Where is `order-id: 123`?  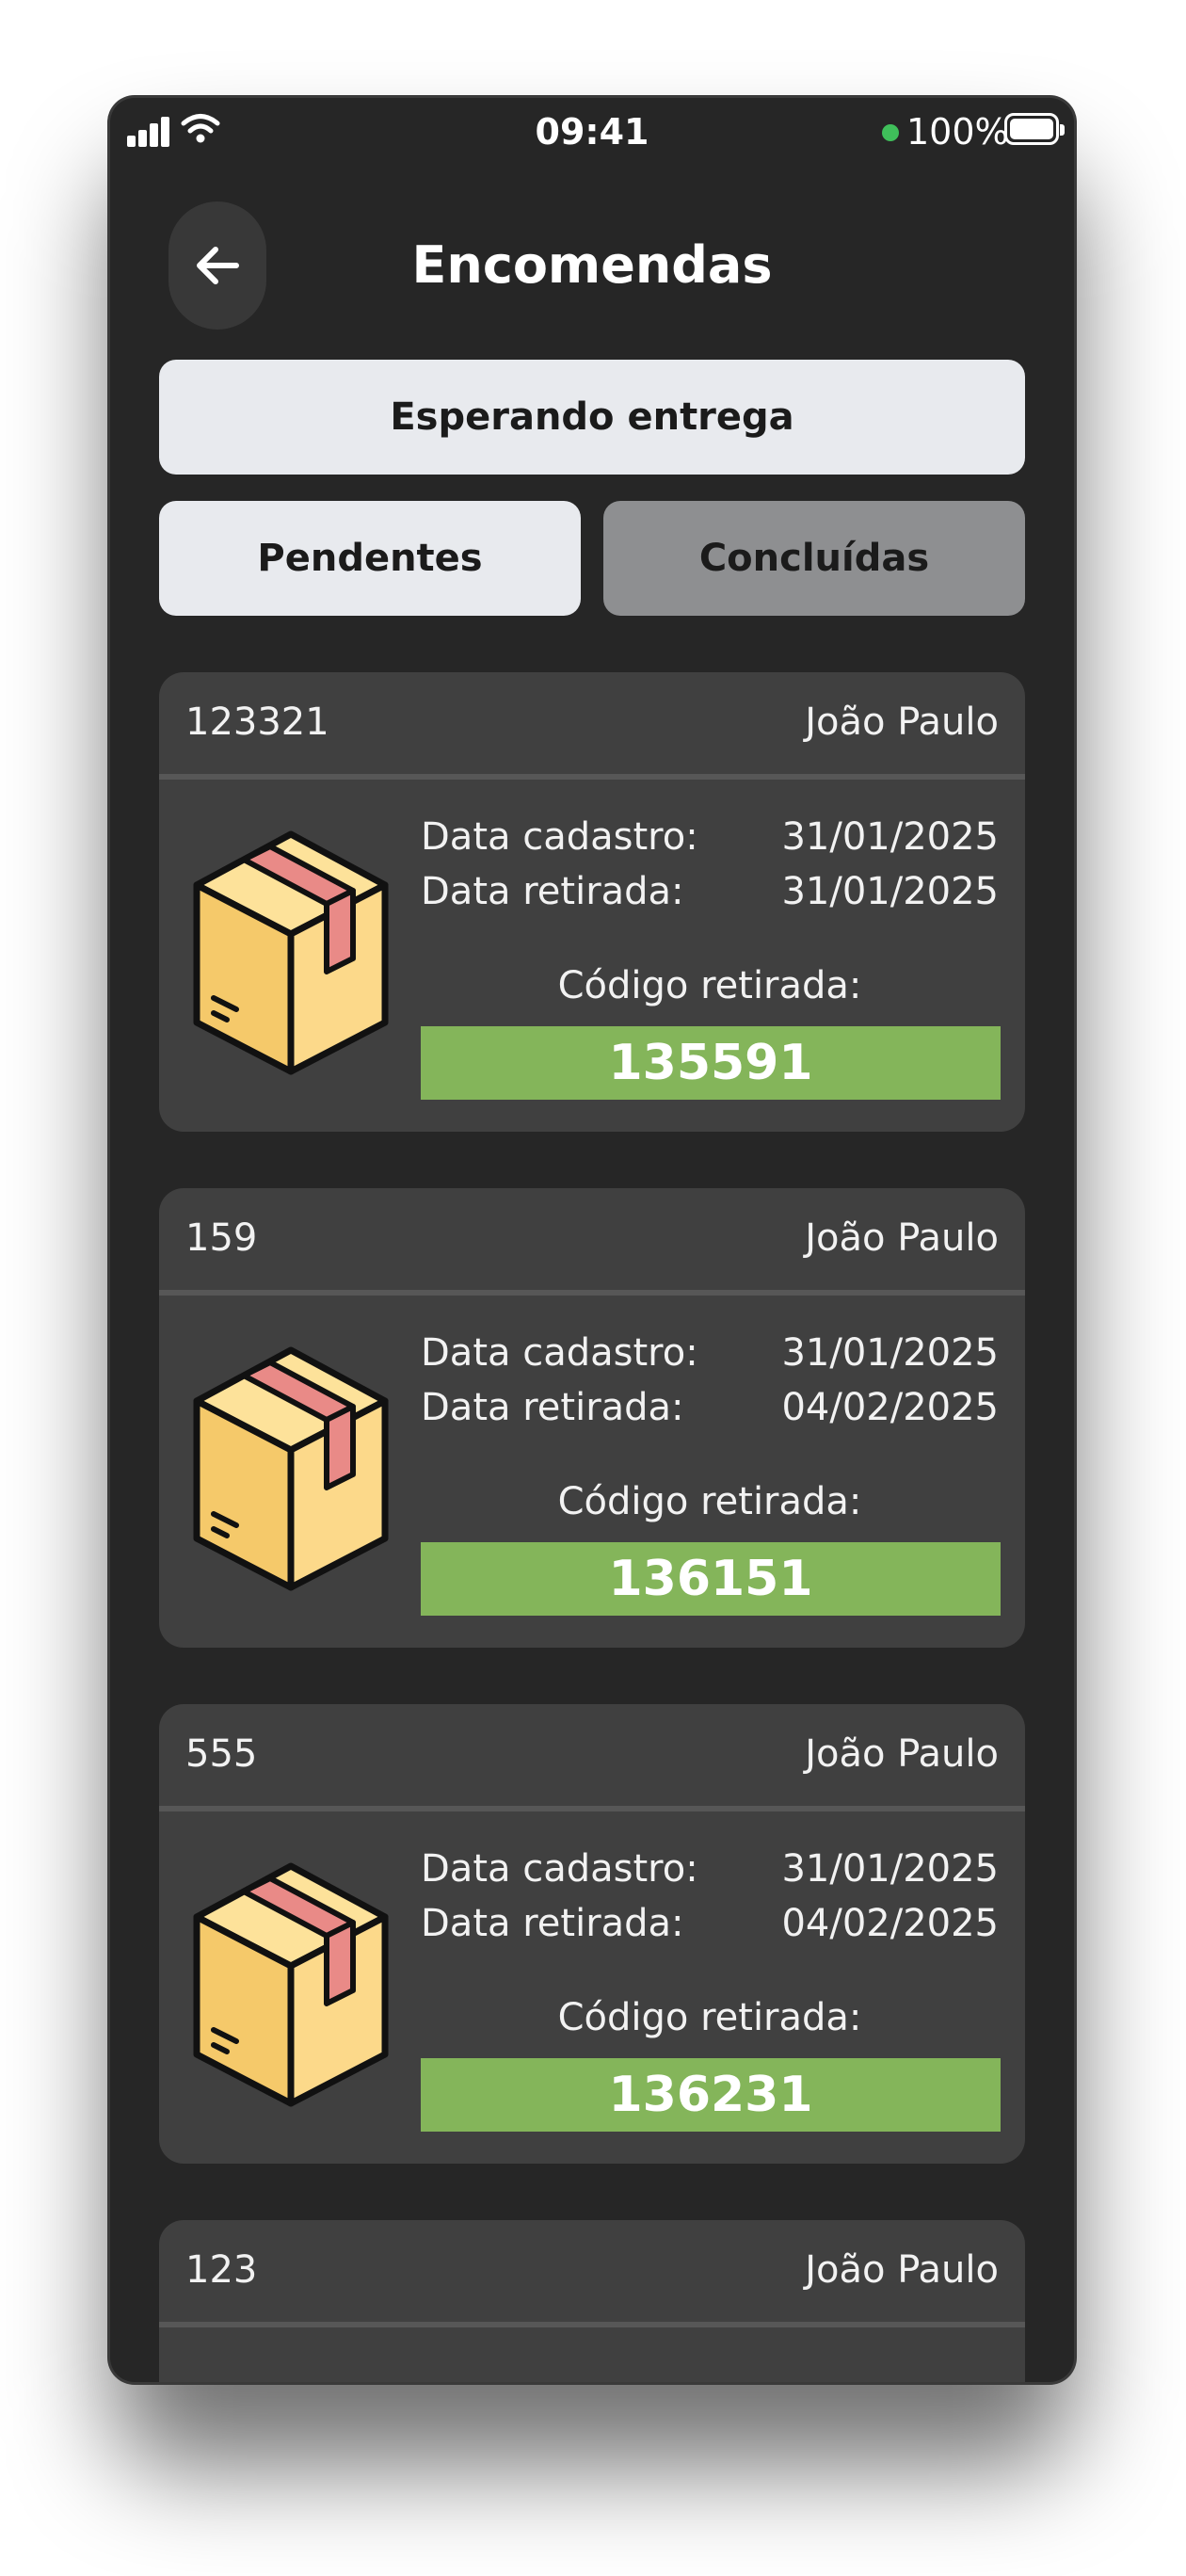
order-id: 123 is located at coordinates (221, 2270).